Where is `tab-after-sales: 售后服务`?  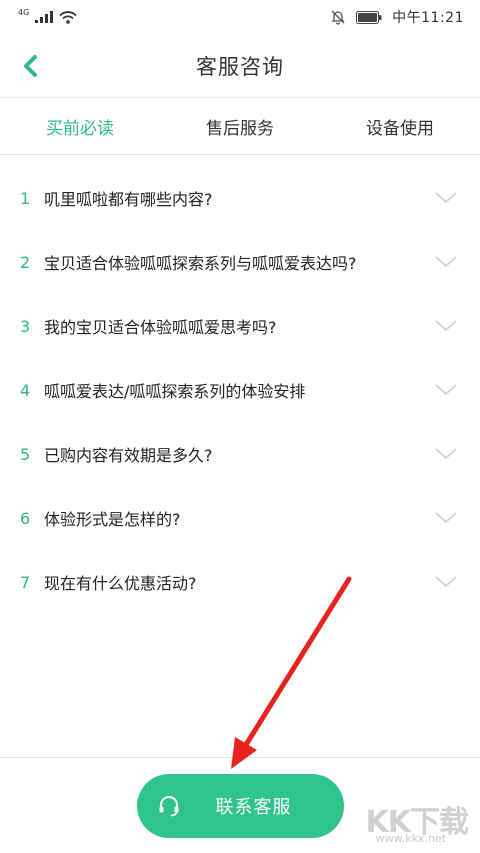 tab-after-sales: 售后服务 is located at coordinates (240, 126).